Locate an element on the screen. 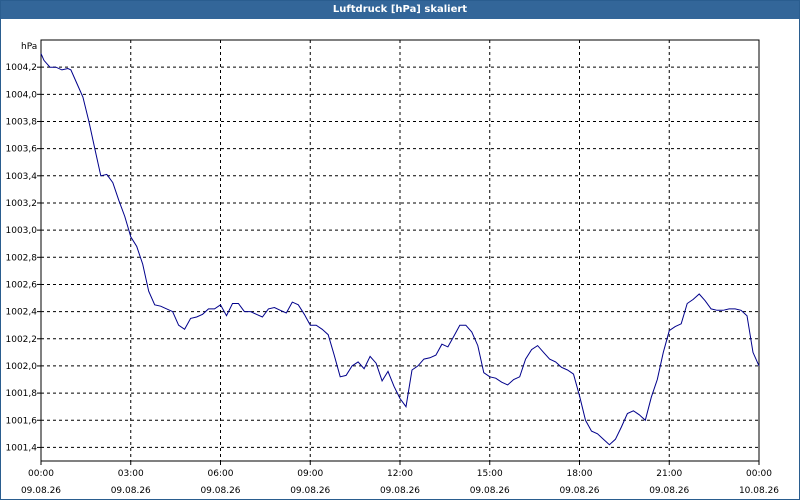 The width and height of the screenshot is (800, 500). x-tick-time: 12:00 is located at coordinates (400, 474).